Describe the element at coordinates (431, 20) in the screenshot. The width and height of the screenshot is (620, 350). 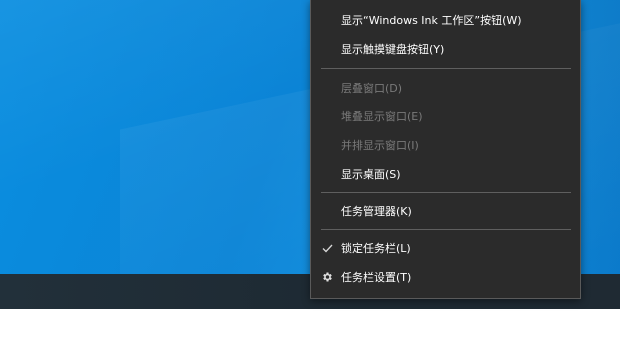
I see `menu-item-label: 显示“Windows Ink 工作区”按钮(W)` at that location.